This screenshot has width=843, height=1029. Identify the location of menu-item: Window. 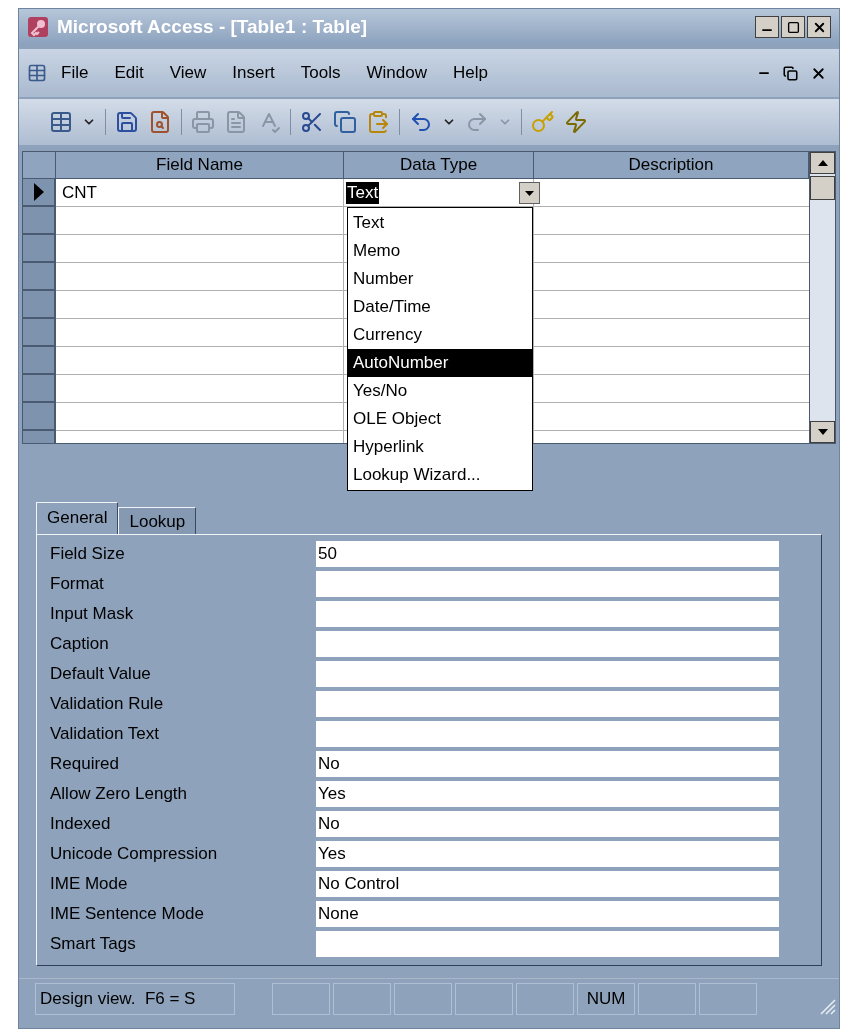
(396, 73).